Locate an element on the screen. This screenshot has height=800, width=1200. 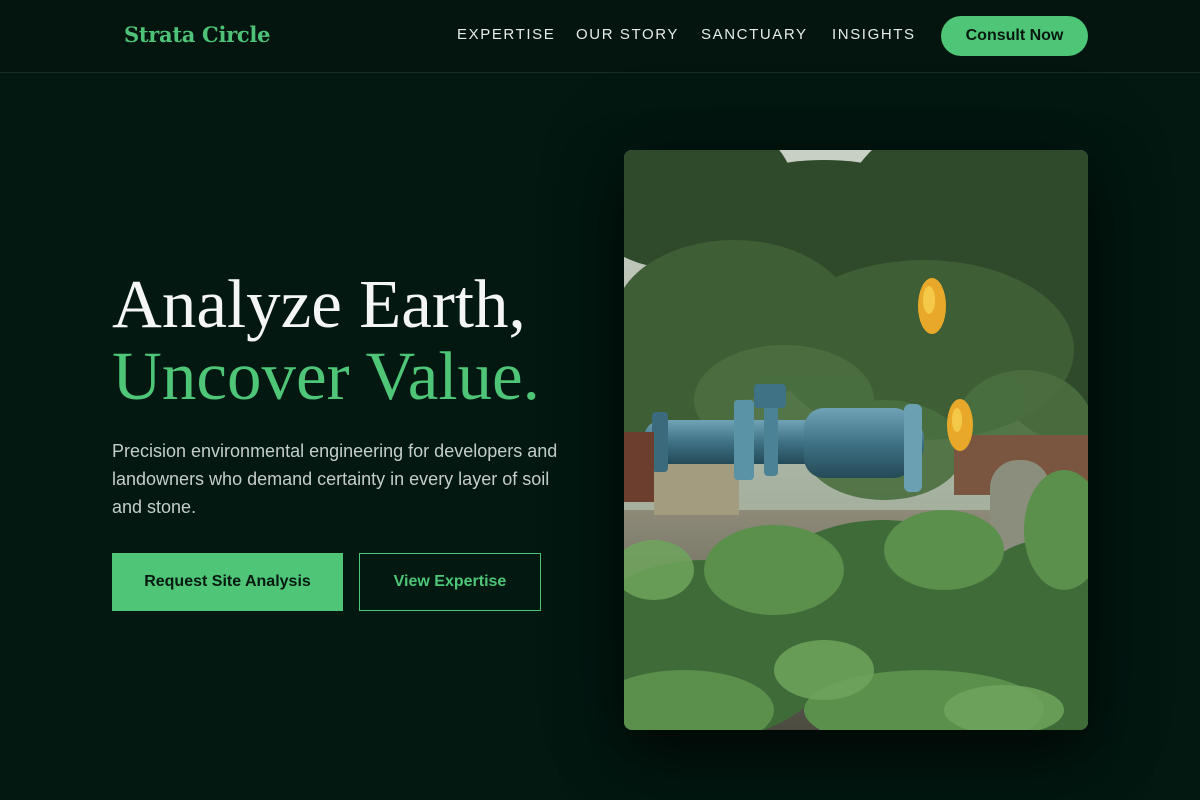
logo: Strata Circle is located at coordinates (197, 34).